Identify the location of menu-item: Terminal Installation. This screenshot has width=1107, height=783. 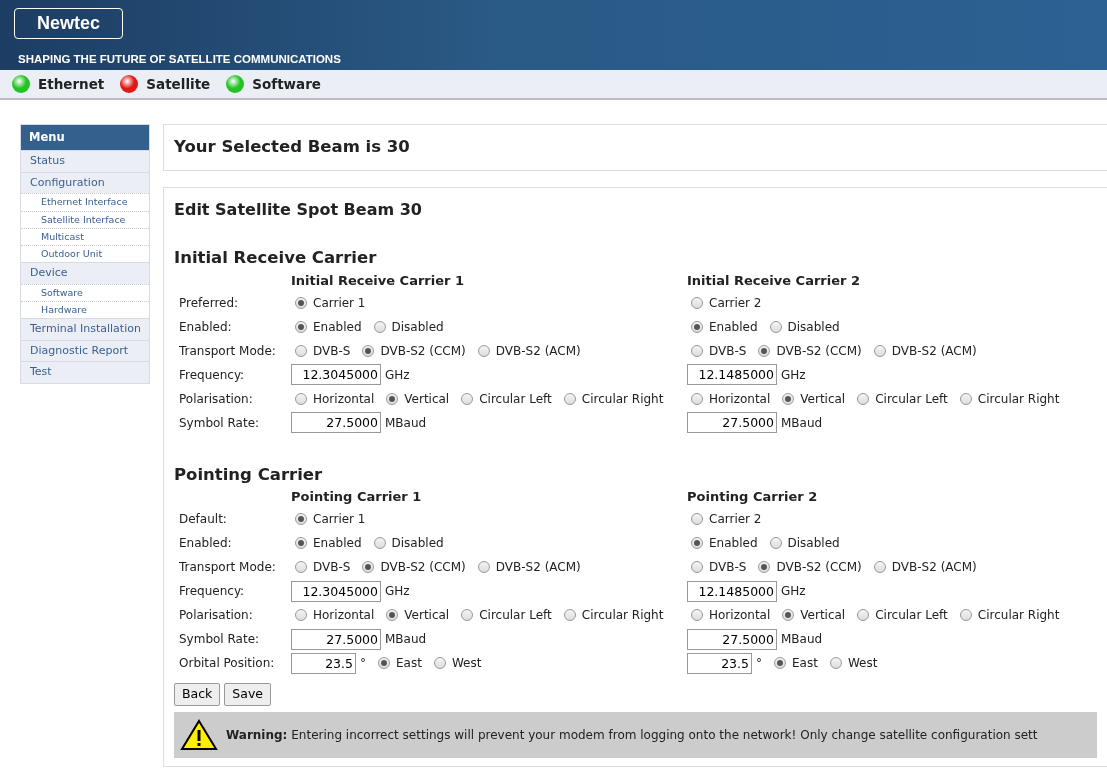
(85, 329).